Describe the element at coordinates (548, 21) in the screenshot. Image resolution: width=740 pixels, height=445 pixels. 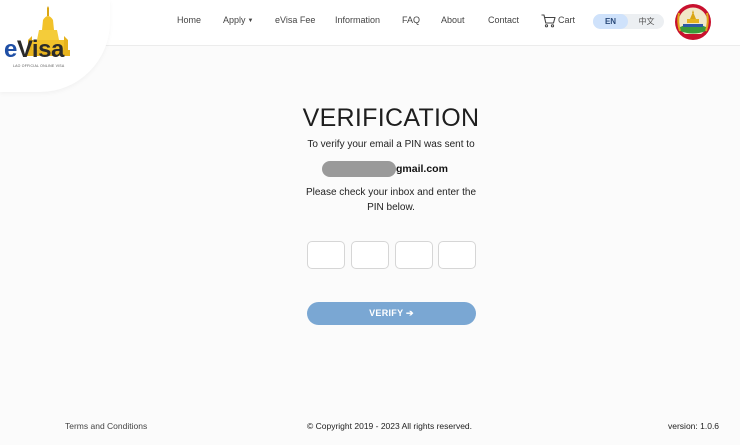
I see `cart-icon` at that location.